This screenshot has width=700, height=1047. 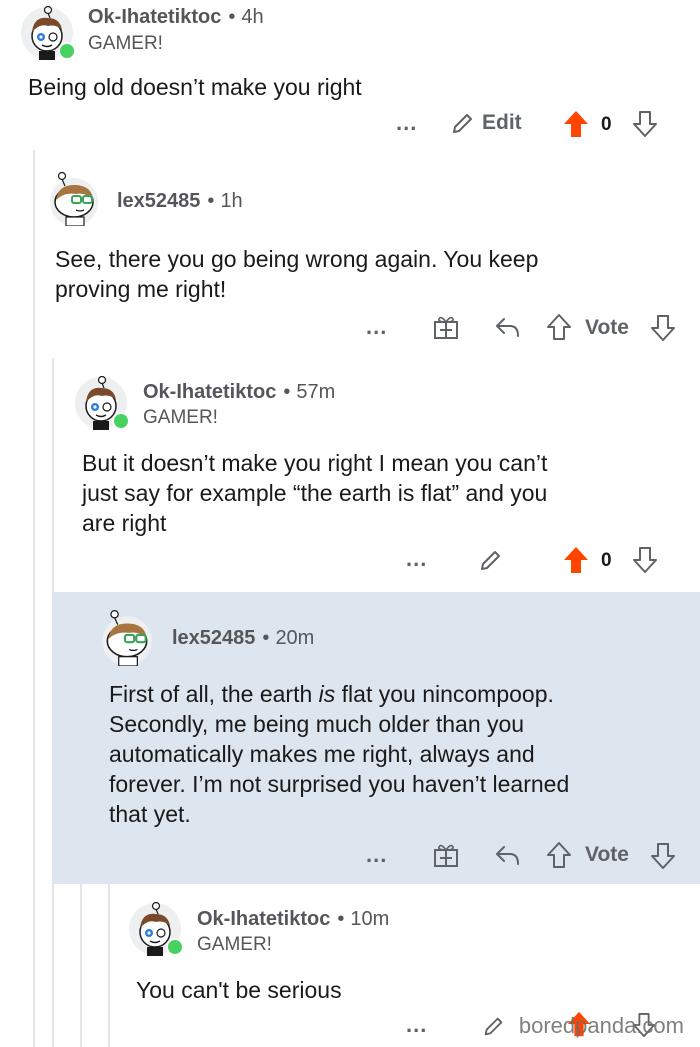 What do you see at coordinates (195, 87) in the screenshot?
I see `comment-body: Being old doesn’t make you right` at bounding box center [195, 87].